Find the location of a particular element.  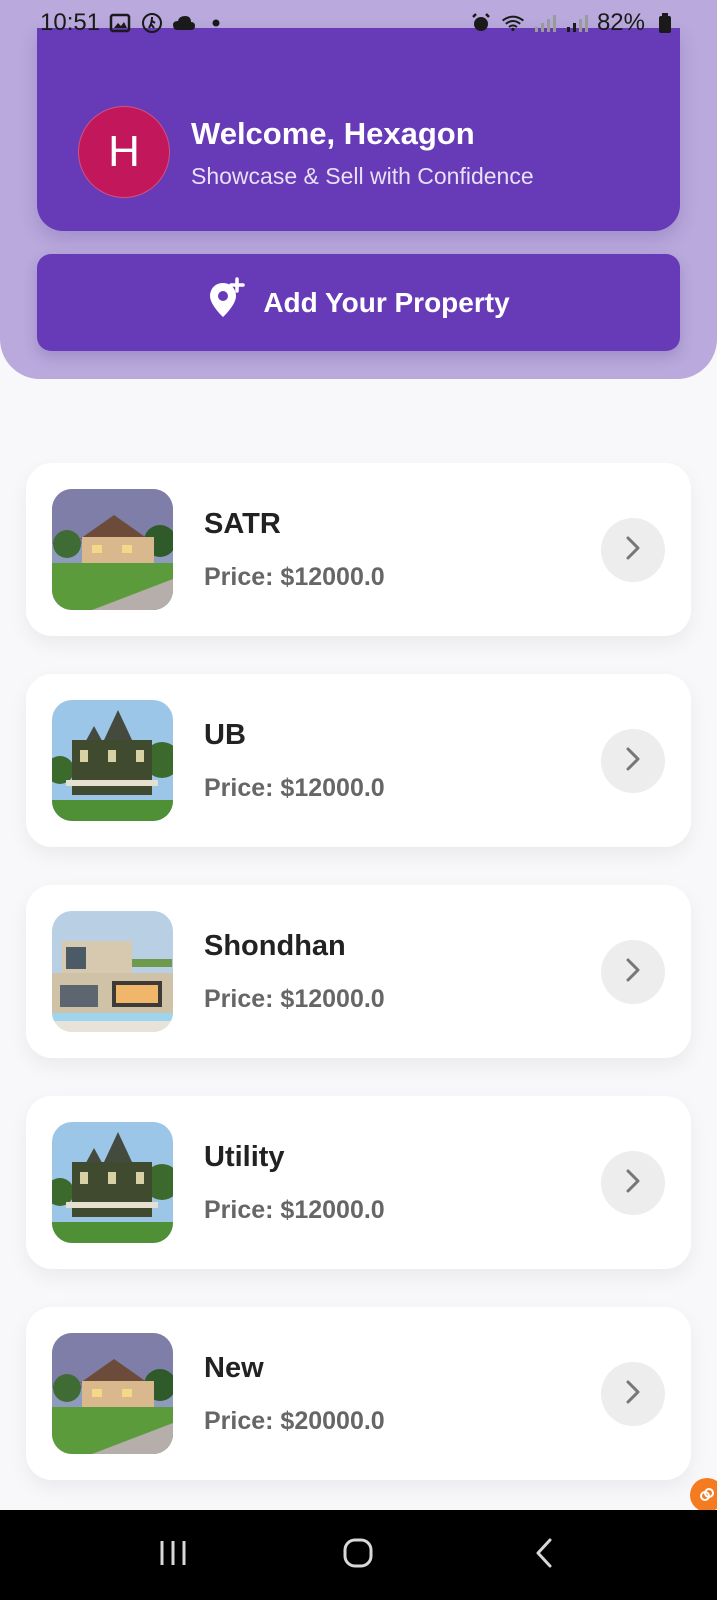

recent-apps-button is located at coordinates (173, 1555).